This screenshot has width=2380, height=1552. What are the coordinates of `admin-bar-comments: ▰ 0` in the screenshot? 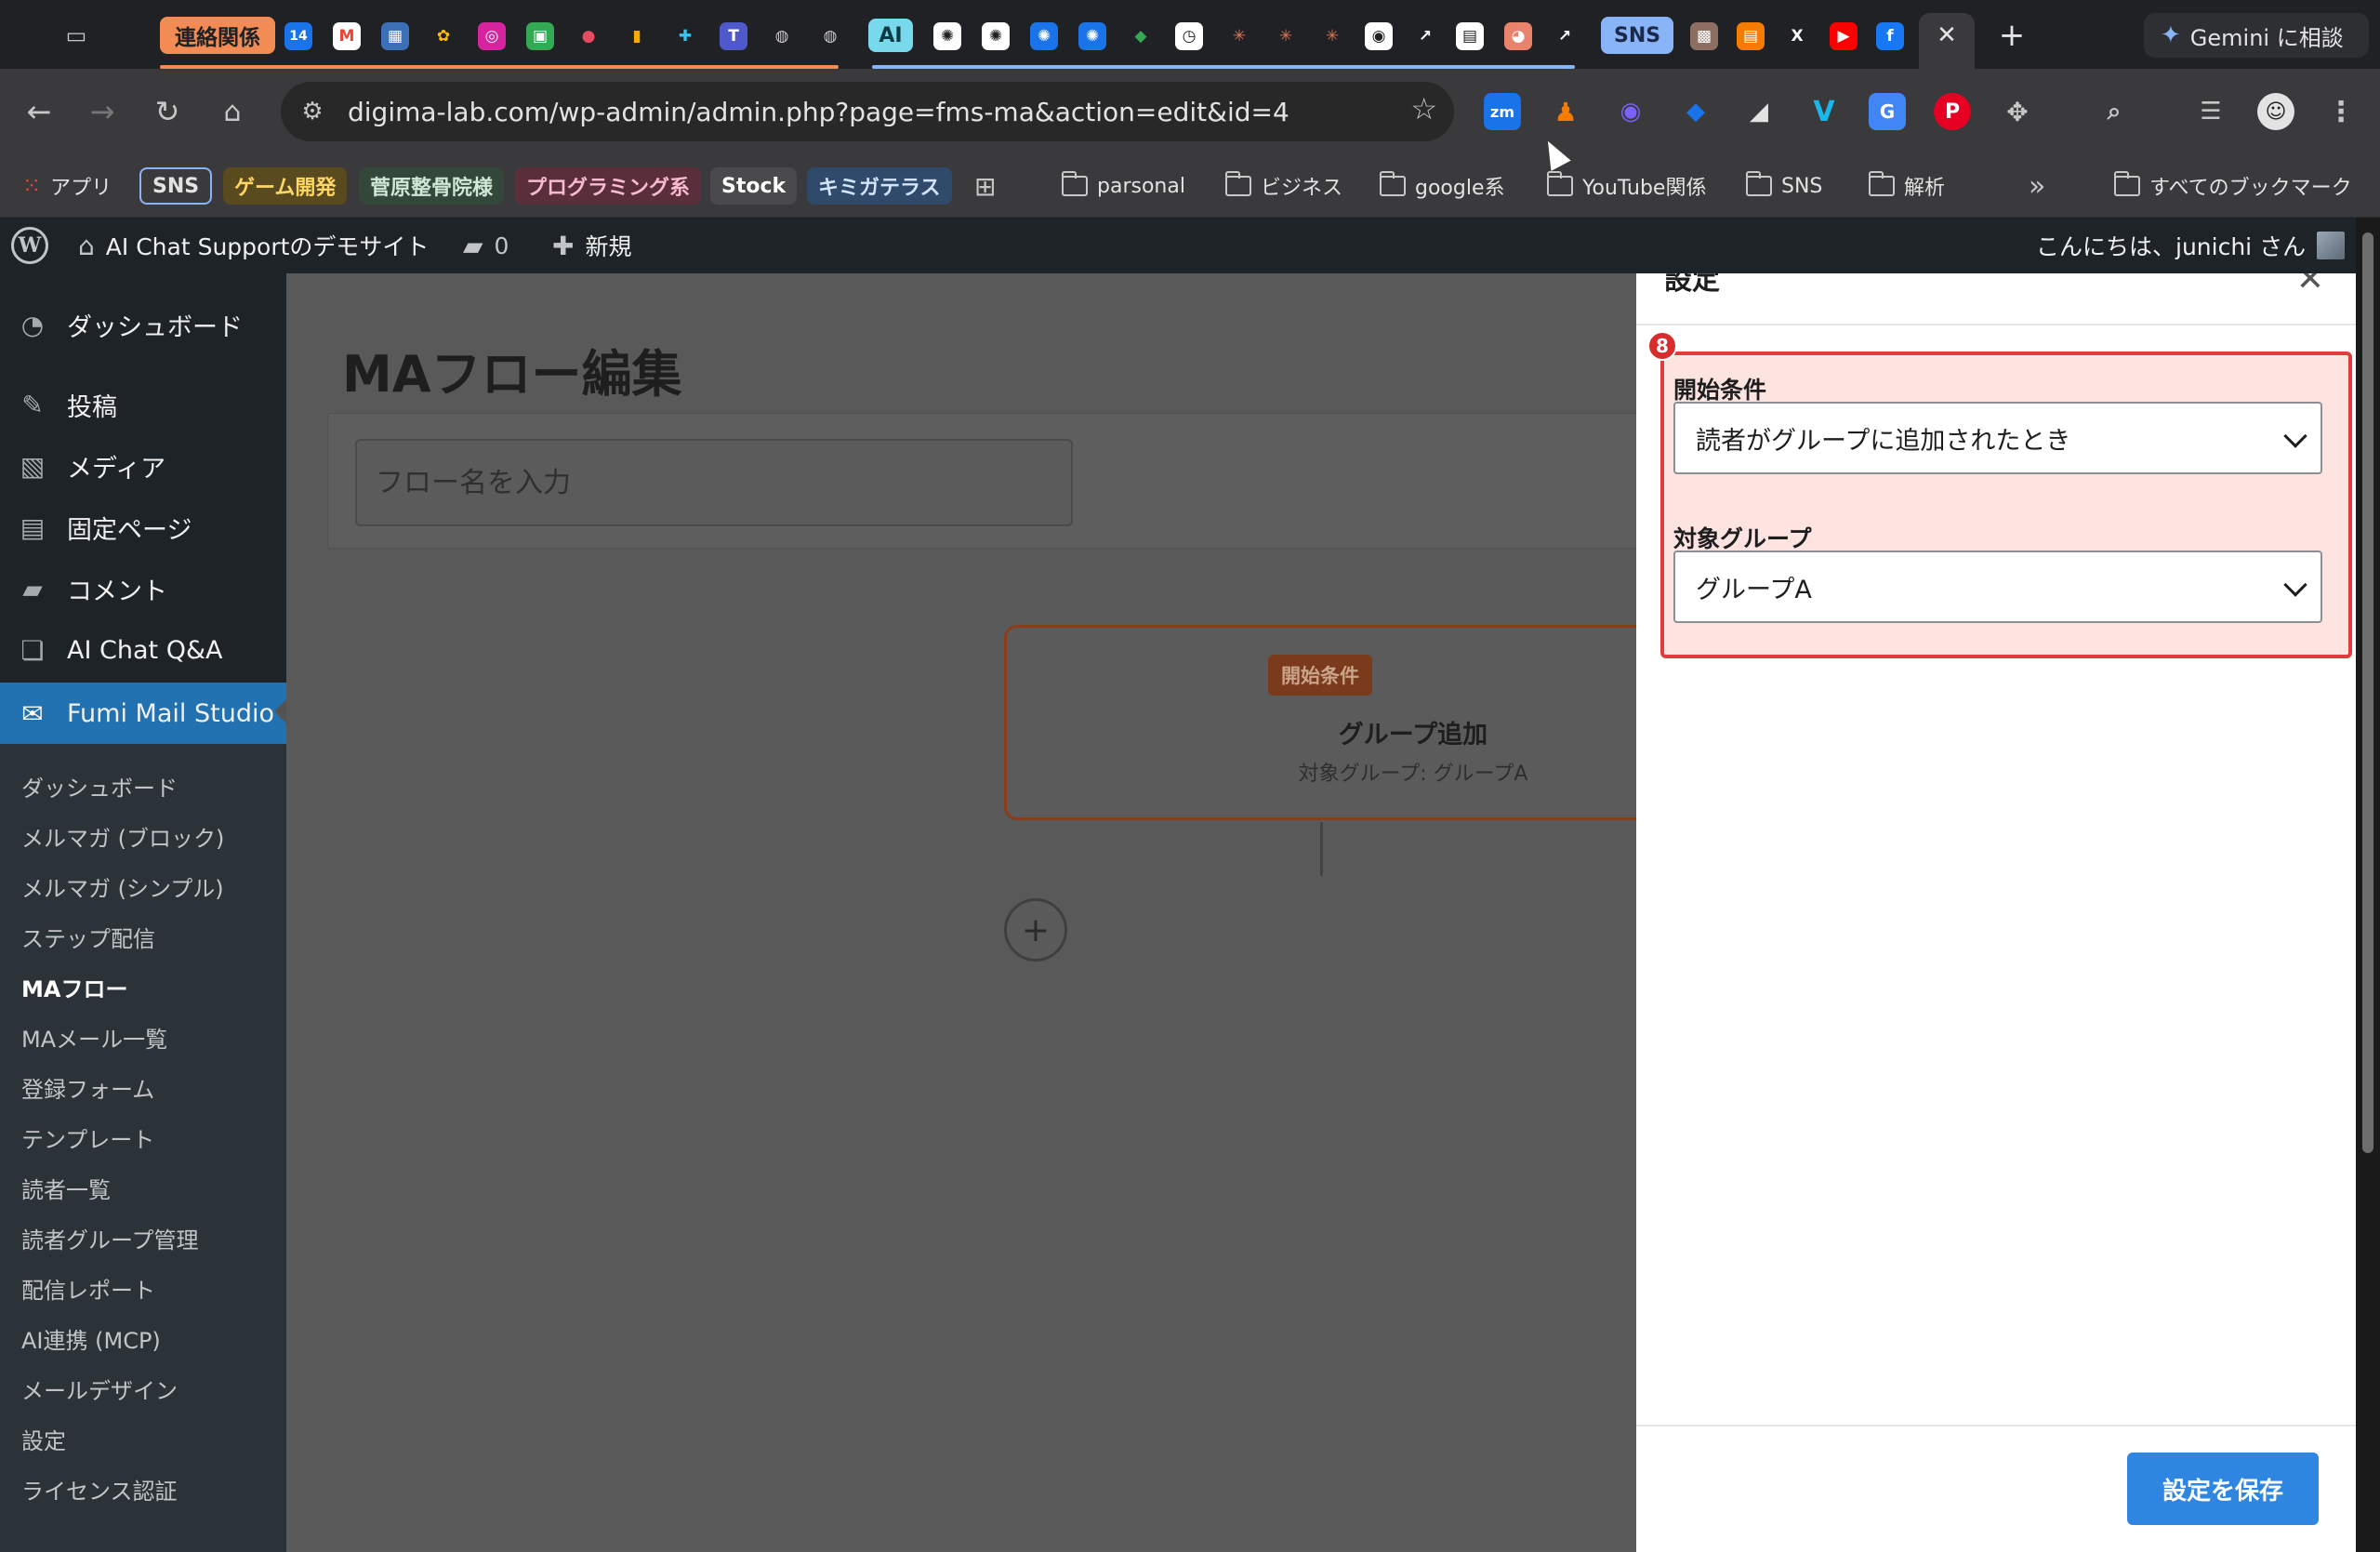 It's located at (486, 245).